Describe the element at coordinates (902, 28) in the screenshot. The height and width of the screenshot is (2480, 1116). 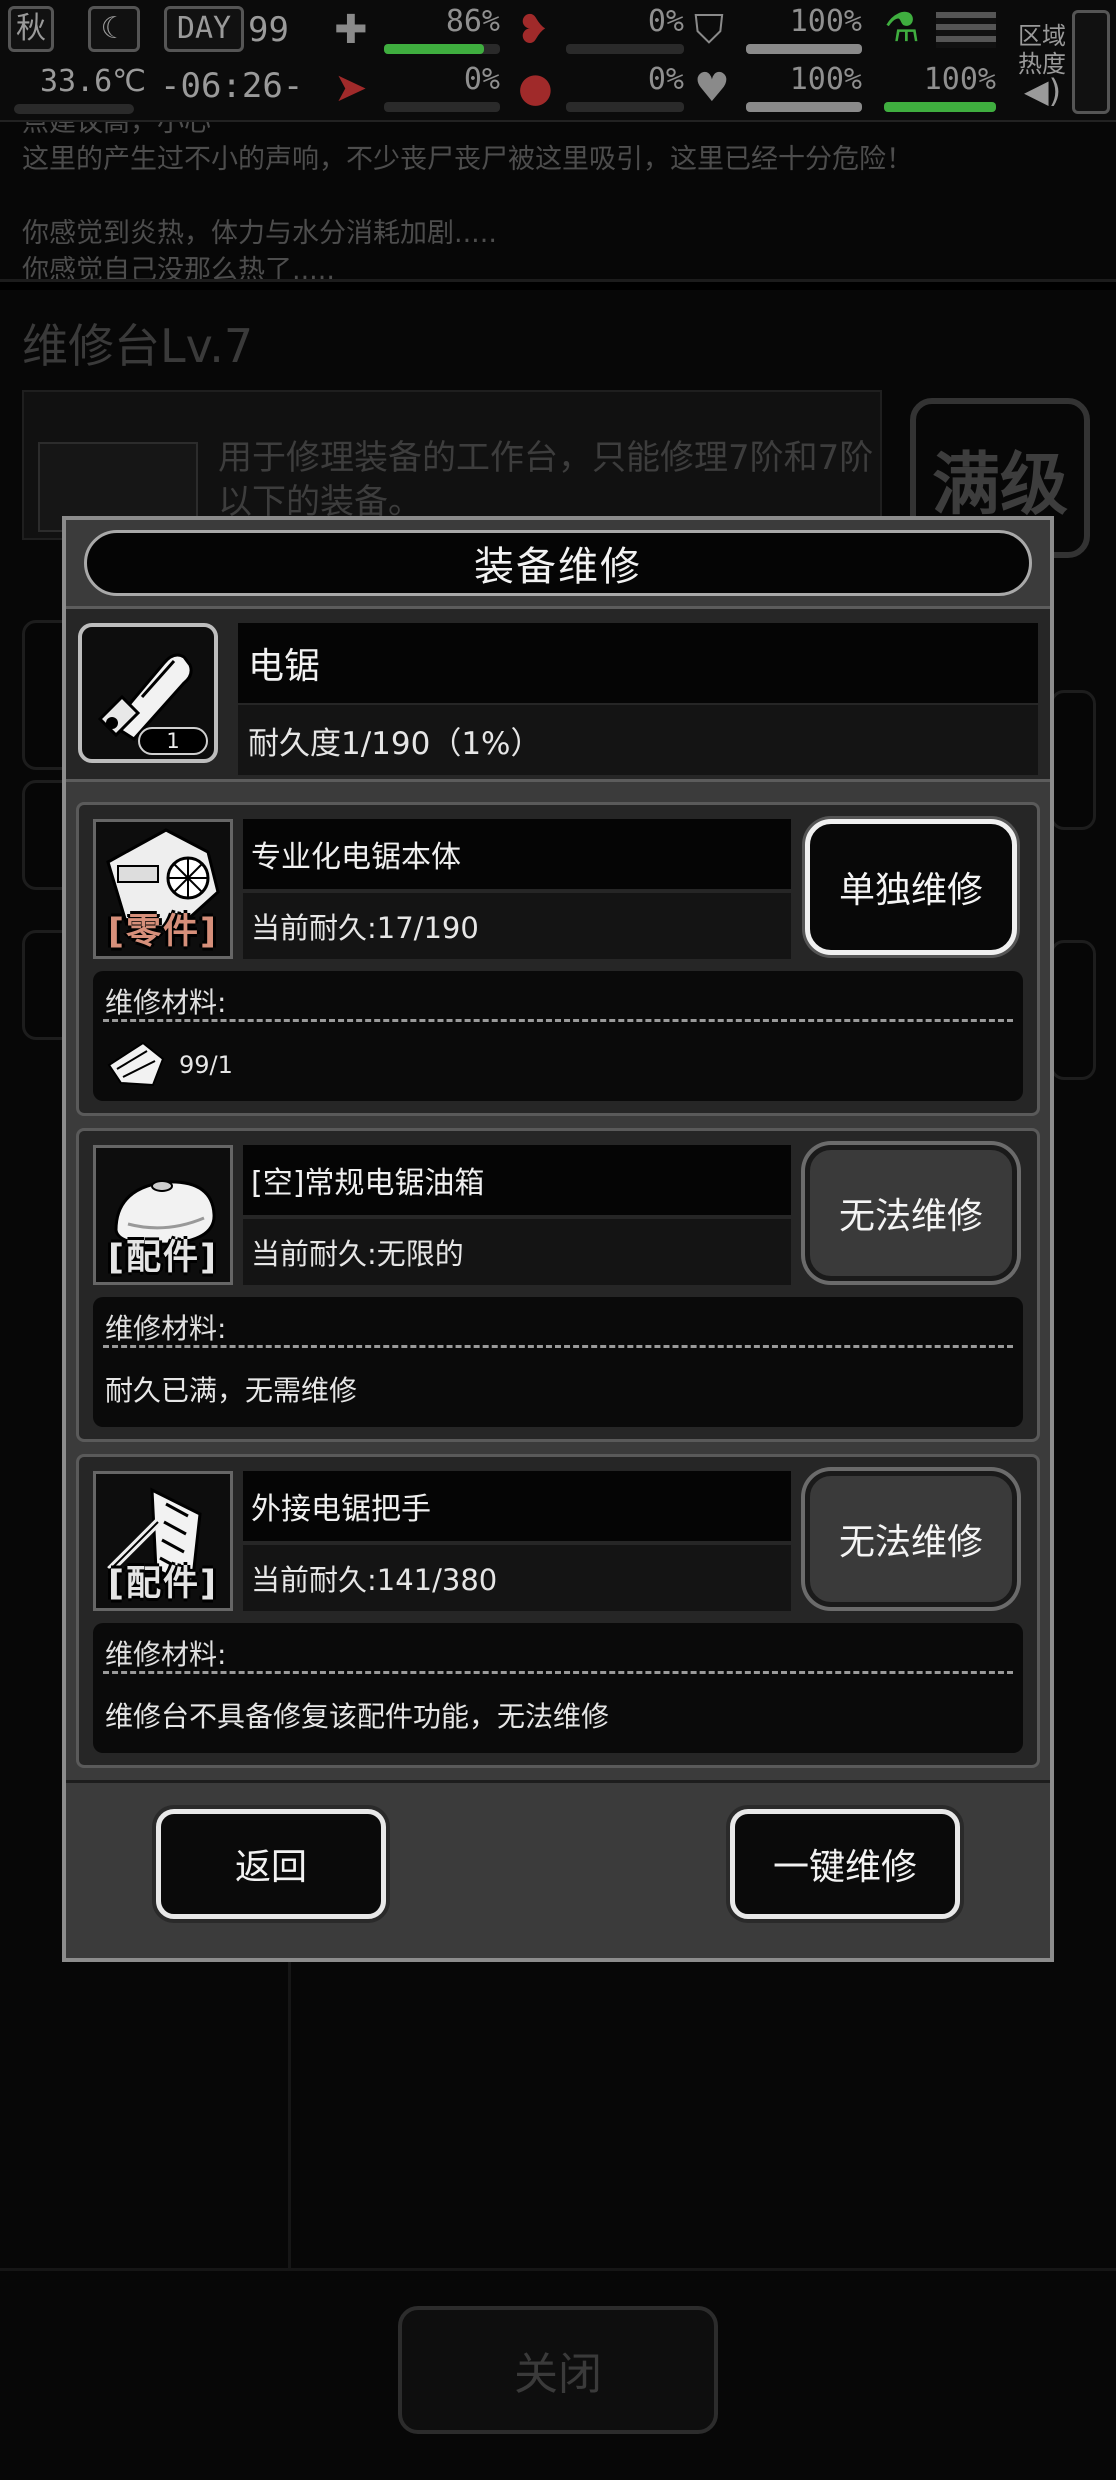
I see `flask-icon: ⚗` at that location.